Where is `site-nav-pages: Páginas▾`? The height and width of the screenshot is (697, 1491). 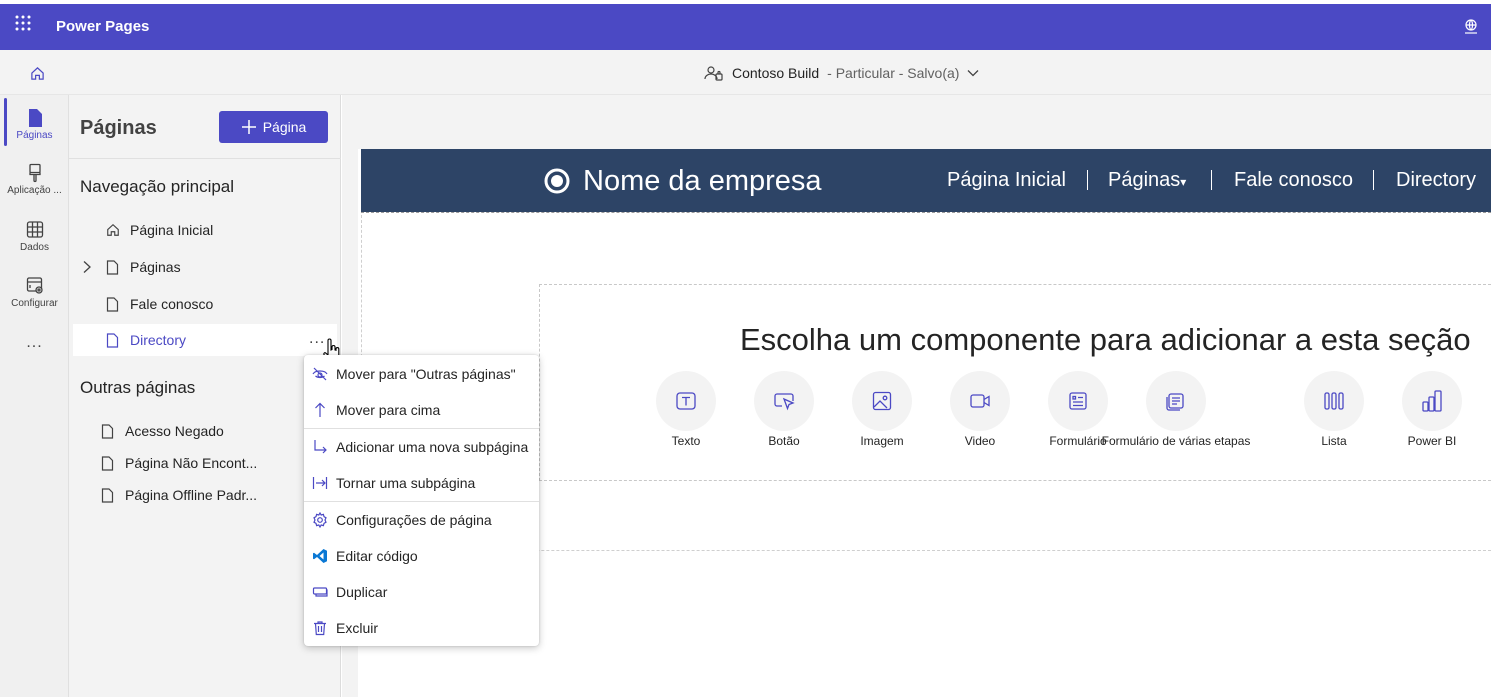
site-nav-pages: Páginas▾ is located at coordinates (1147, 180).